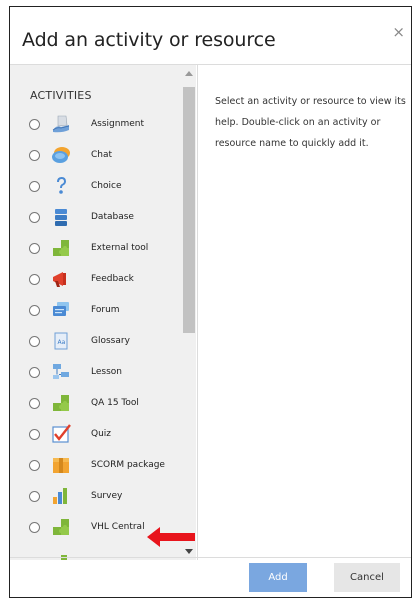 This screenshot has width=413, height=599. Describe the element at coordinates (112, 279) in the screenshot. I see `activity-label: Feedback` at that location.